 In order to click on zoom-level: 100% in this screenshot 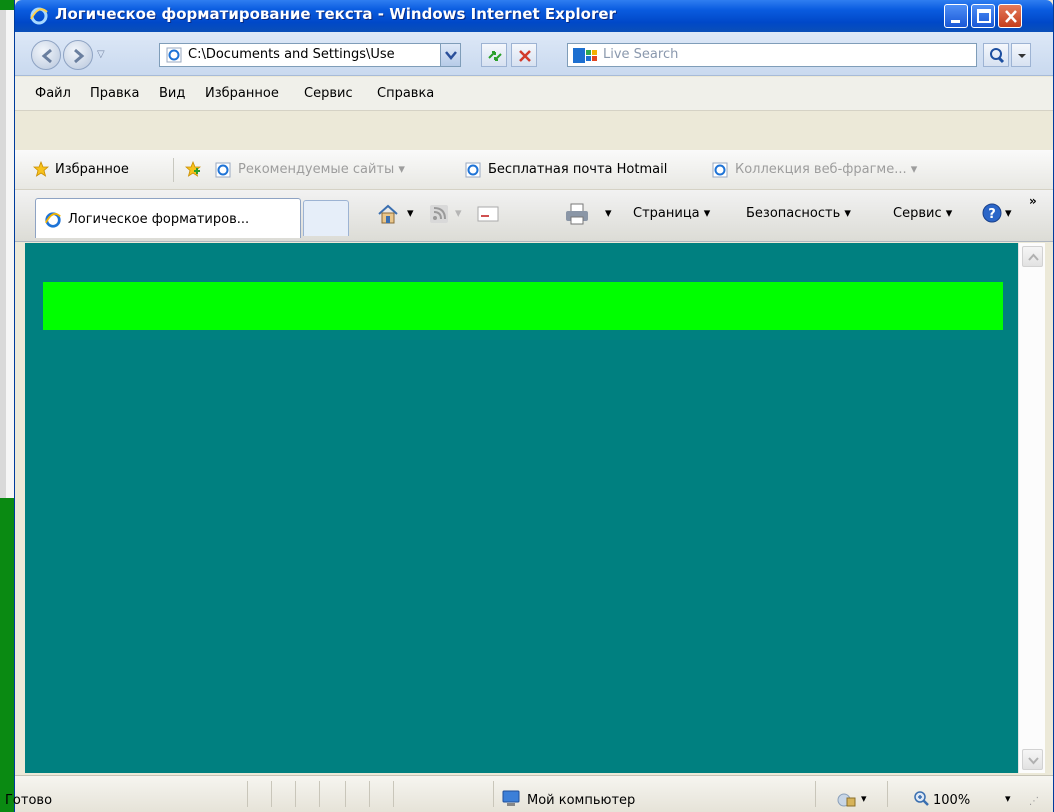, I will do `click(951, 800)`.